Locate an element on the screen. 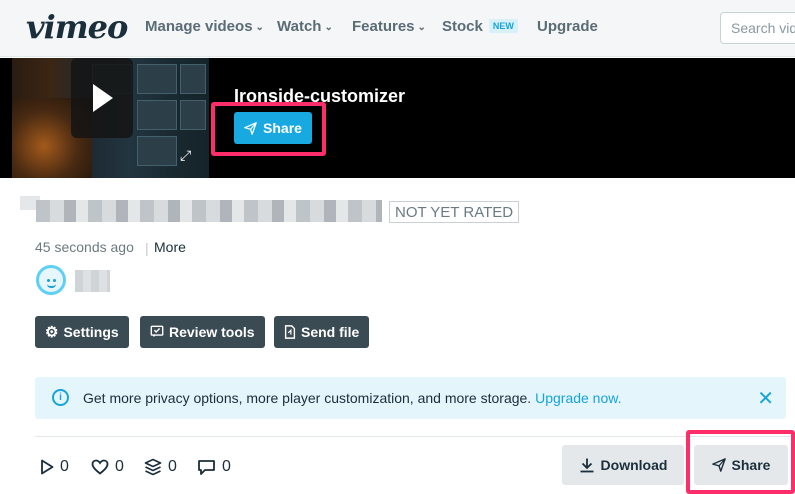 The height and width of the screenshot is (494, 795). download-icon is located at coordinates (587, 465).